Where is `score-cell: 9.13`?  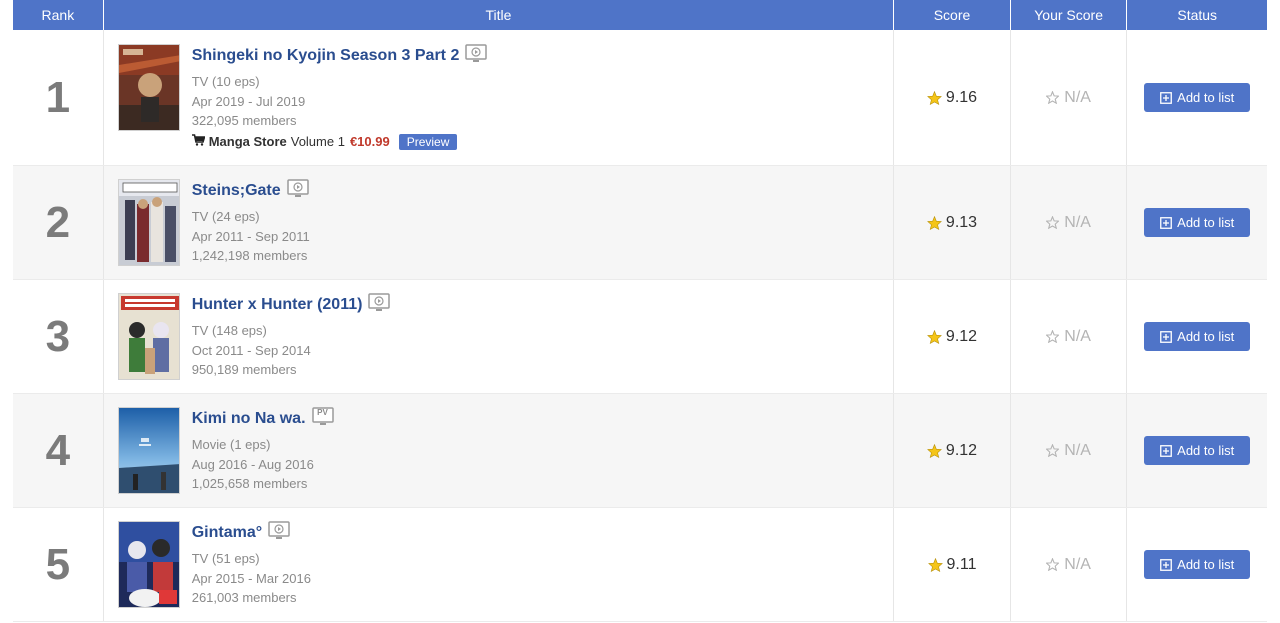
score-cell: 9.13 is located at coordinates (952, 222).